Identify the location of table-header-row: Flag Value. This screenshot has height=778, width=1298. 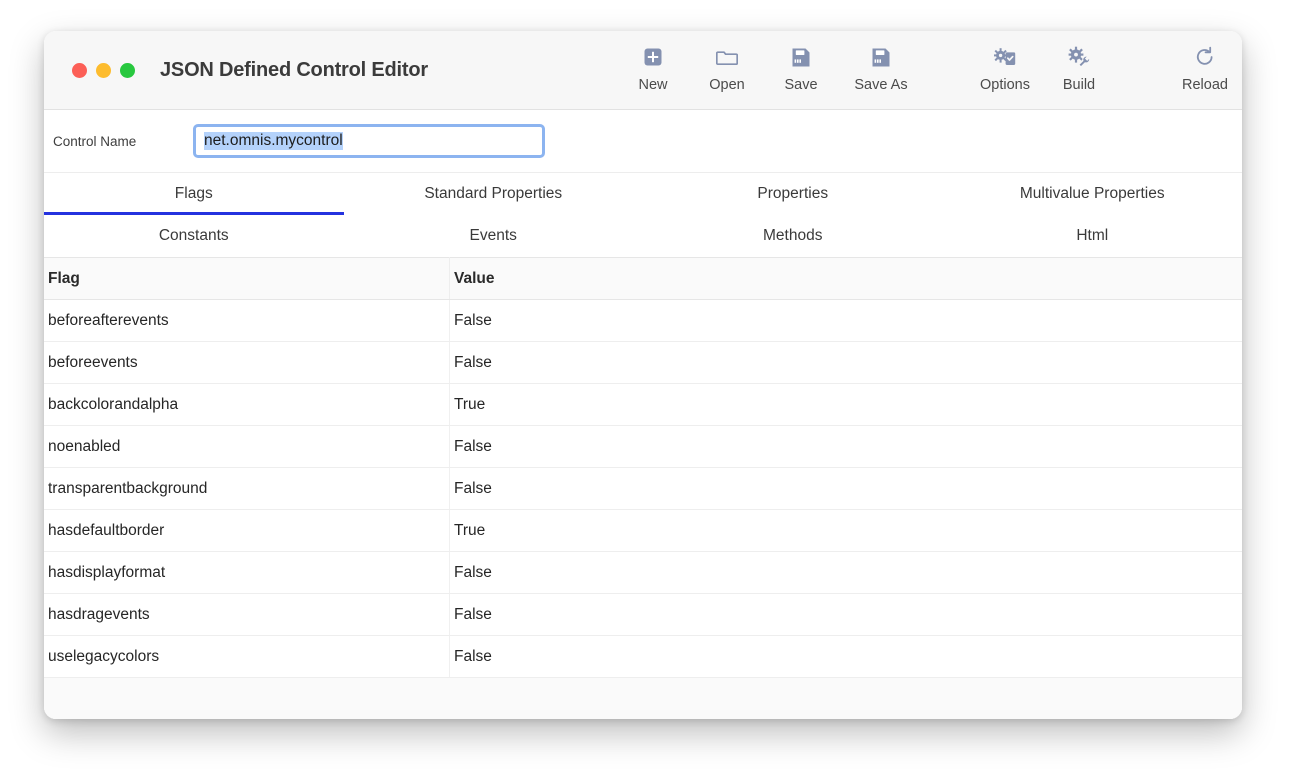
(643, 278).